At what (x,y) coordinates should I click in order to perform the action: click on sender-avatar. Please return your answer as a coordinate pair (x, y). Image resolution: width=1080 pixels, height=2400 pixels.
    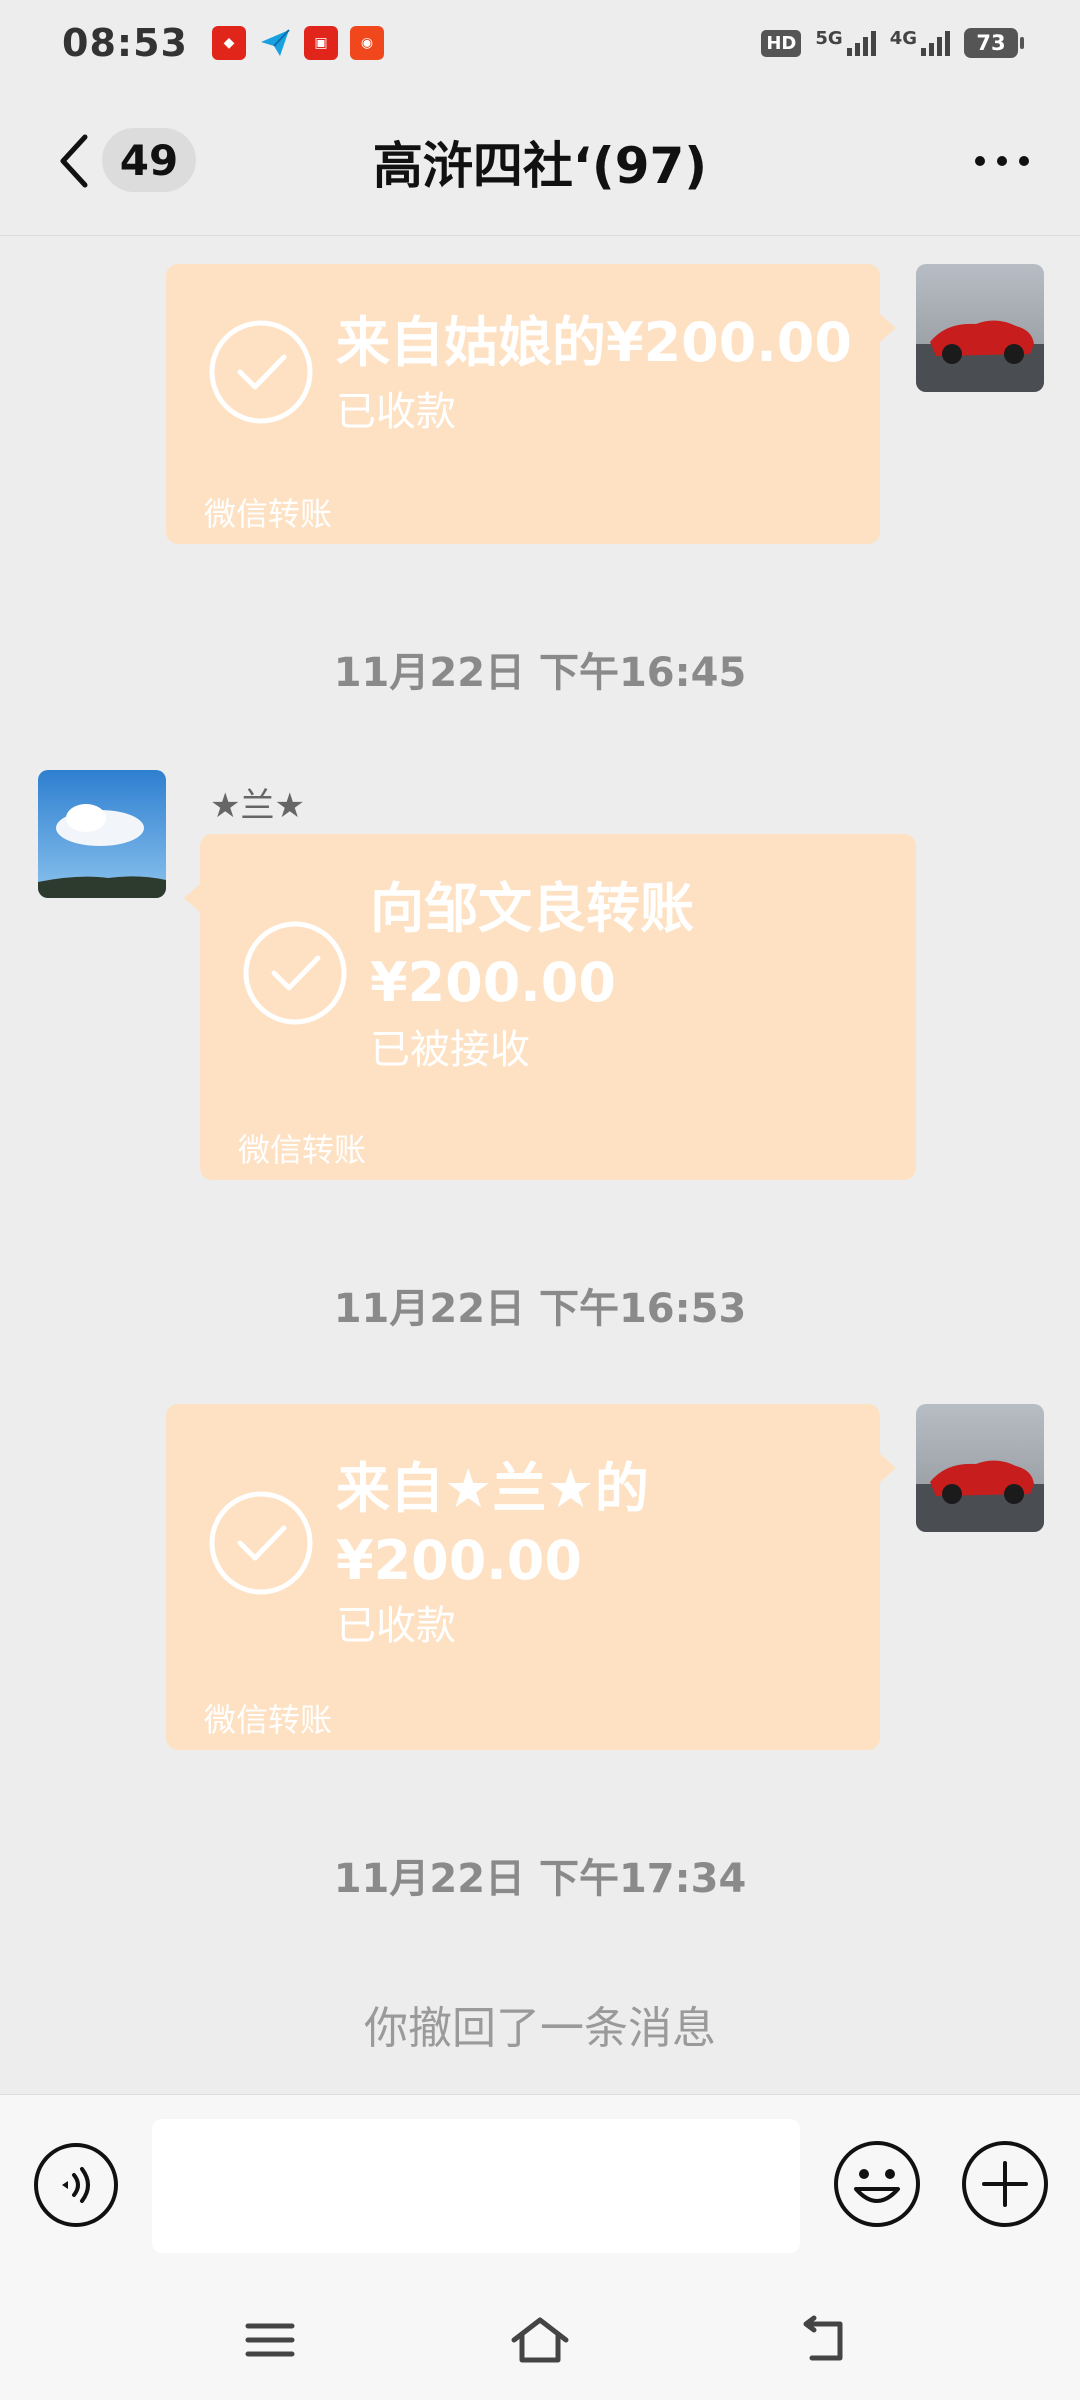
    Looking at the image, I should click on (102, 834).